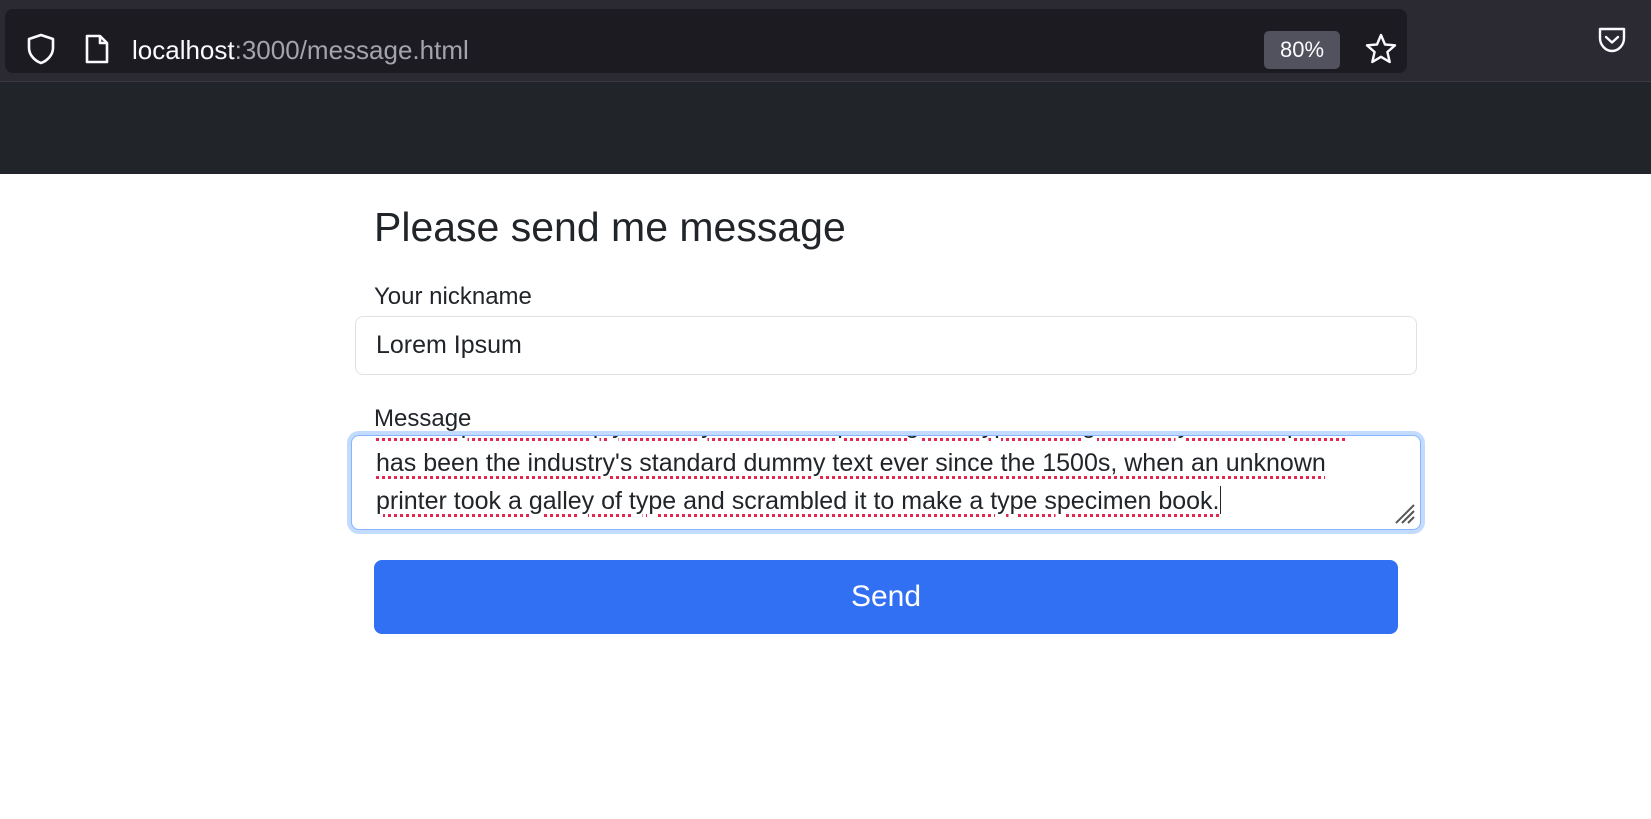  What do you see at coordinates (1404, 513) in the screenshot?
I see `resize-grip-icon` at bounding box center [1404, 513].